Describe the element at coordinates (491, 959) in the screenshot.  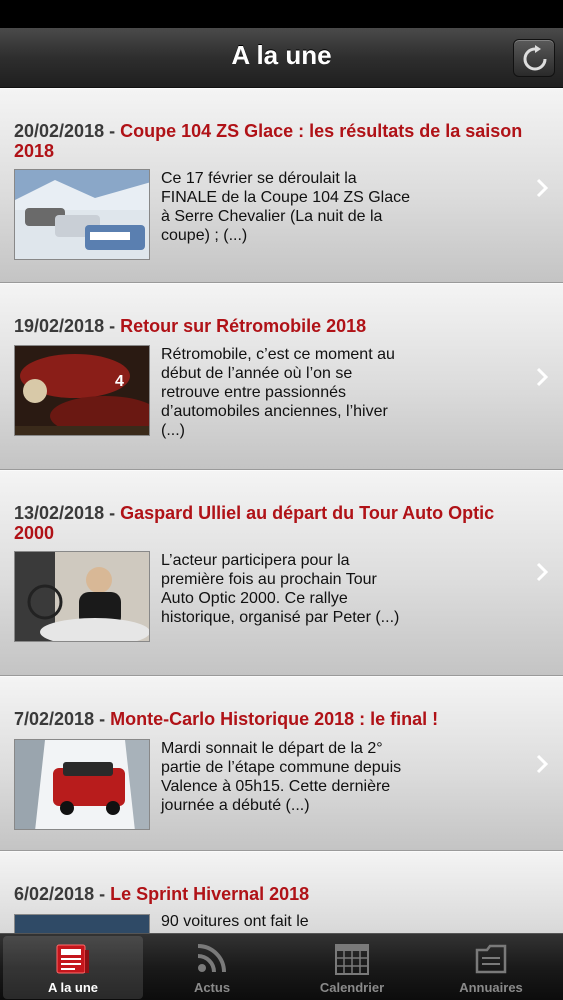
I see `directory-icon` at that location.